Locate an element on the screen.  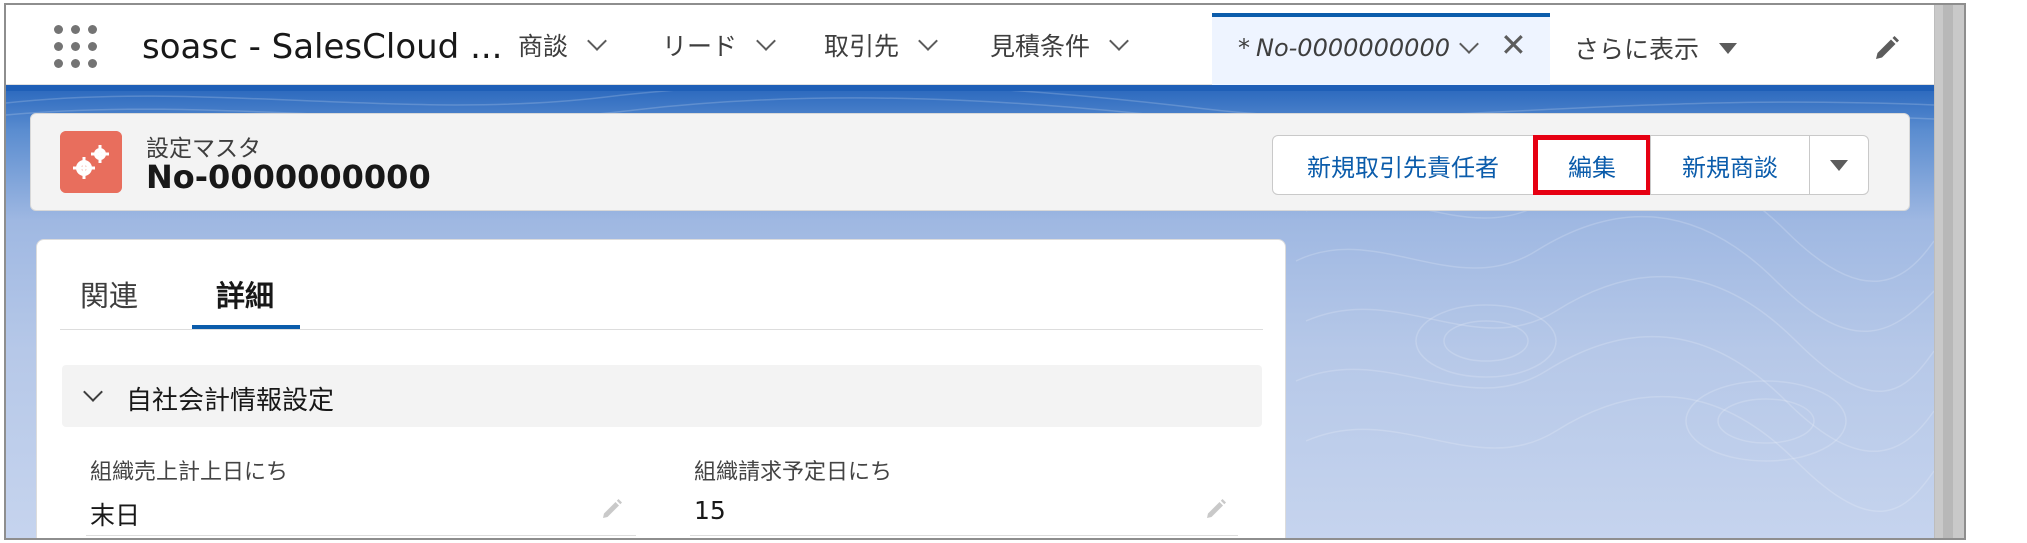
section-title: 自社会計情報設定 is located at coordinates (230, 401).